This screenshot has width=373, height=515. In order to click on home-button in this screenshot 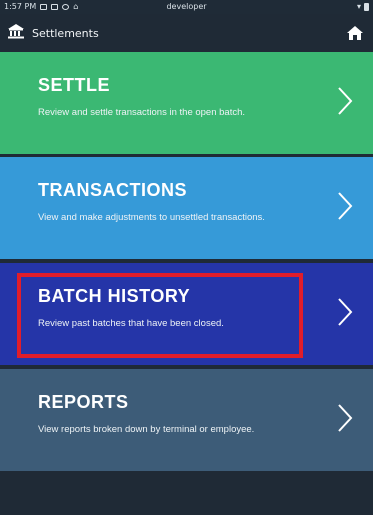, I will do `click(355, 33)`.